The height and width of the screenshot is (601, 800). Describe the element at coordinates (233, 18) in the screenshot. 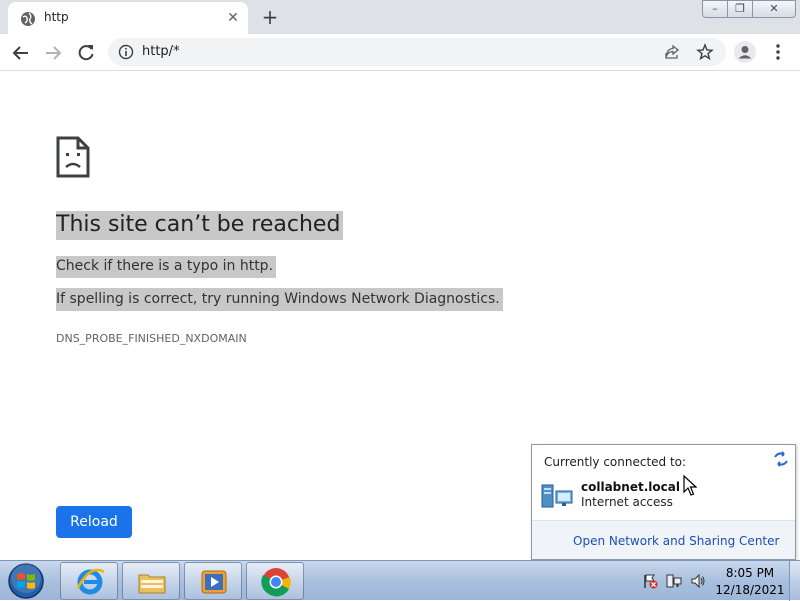

I see `tab-close-icon: ✕` at that location.